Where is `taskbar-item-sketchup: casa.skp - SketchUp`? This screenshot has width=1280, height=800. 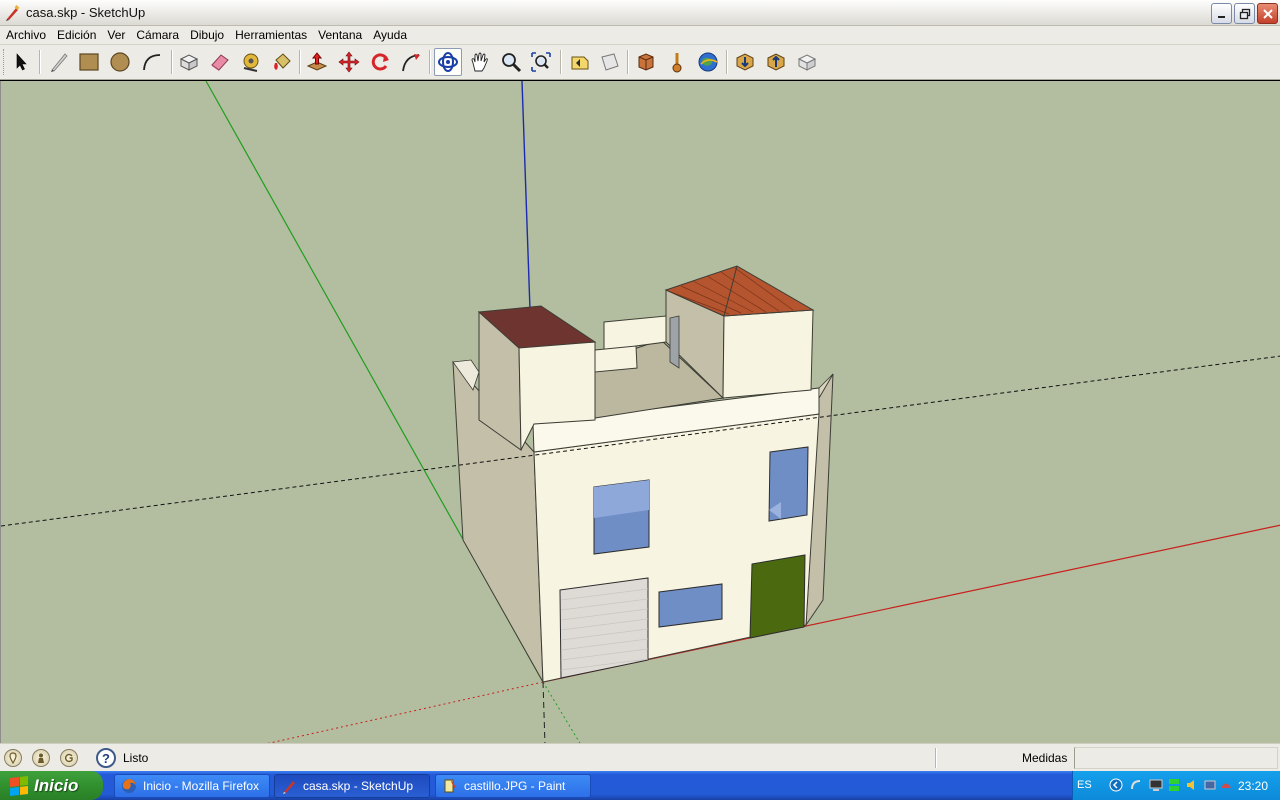 taskbar-item-sketchup: casa.skp - SketchUp is located at coordinates (352, 786).